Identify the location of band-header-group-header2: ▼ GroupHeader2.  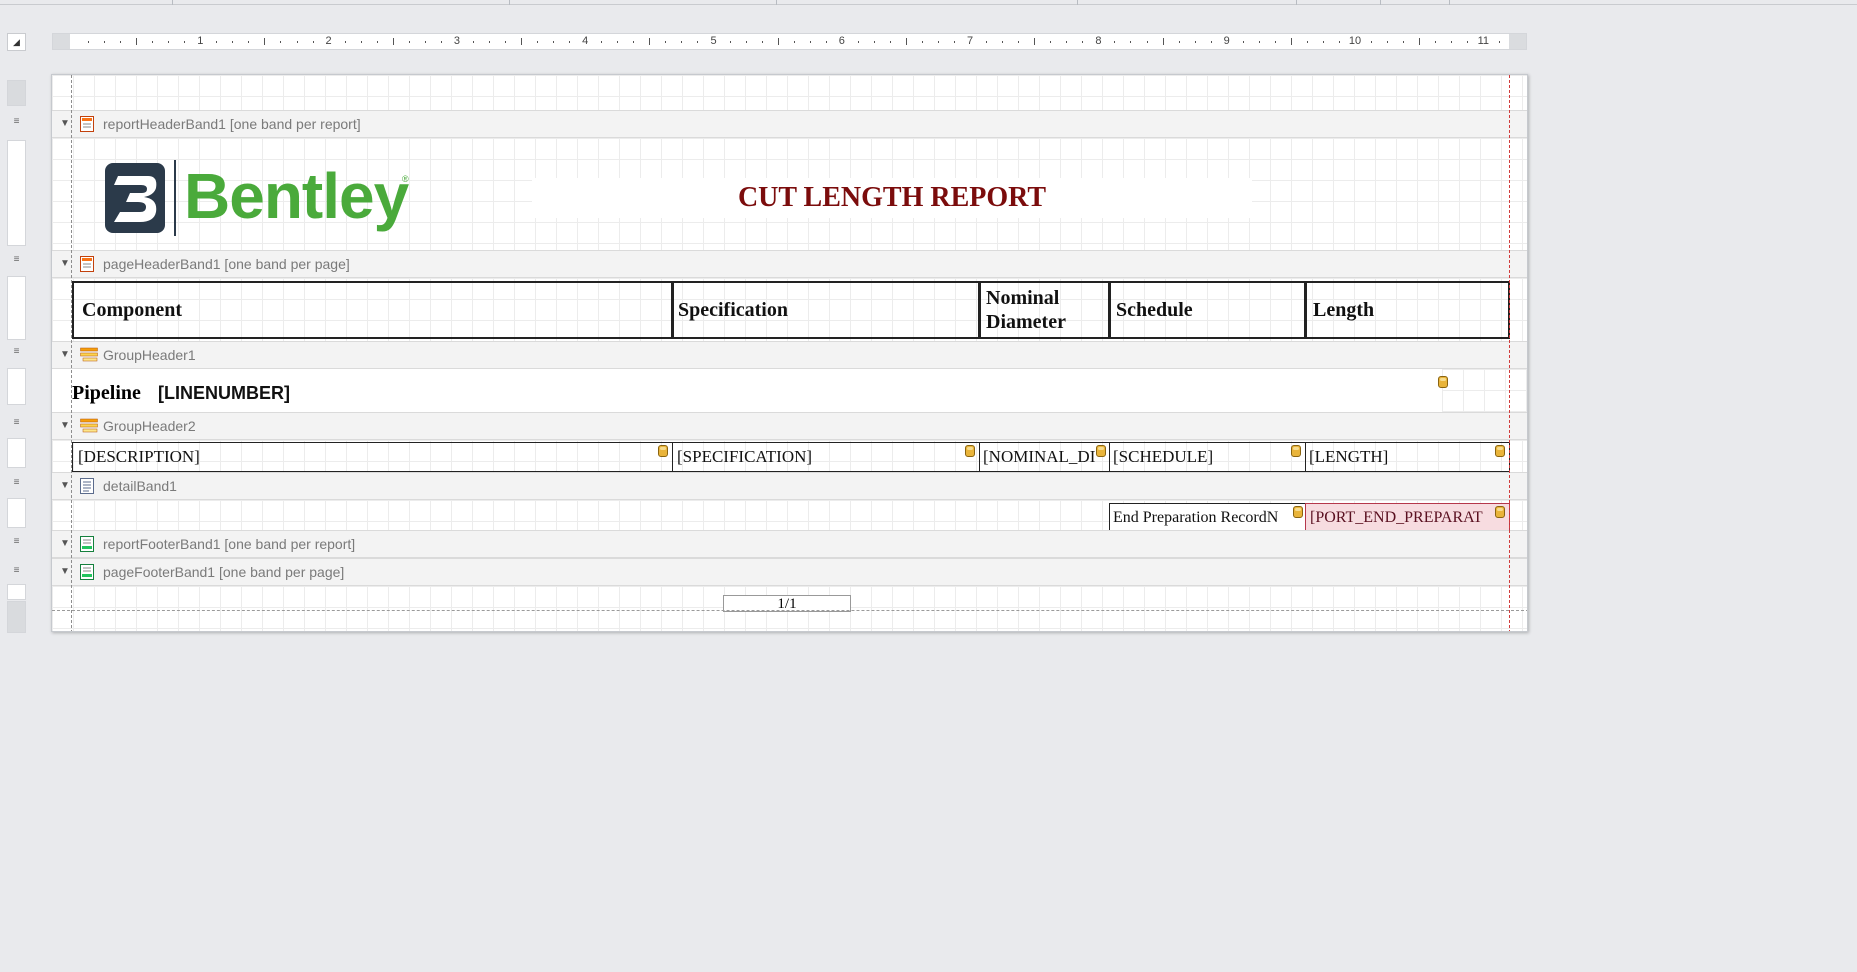
(789, 426).